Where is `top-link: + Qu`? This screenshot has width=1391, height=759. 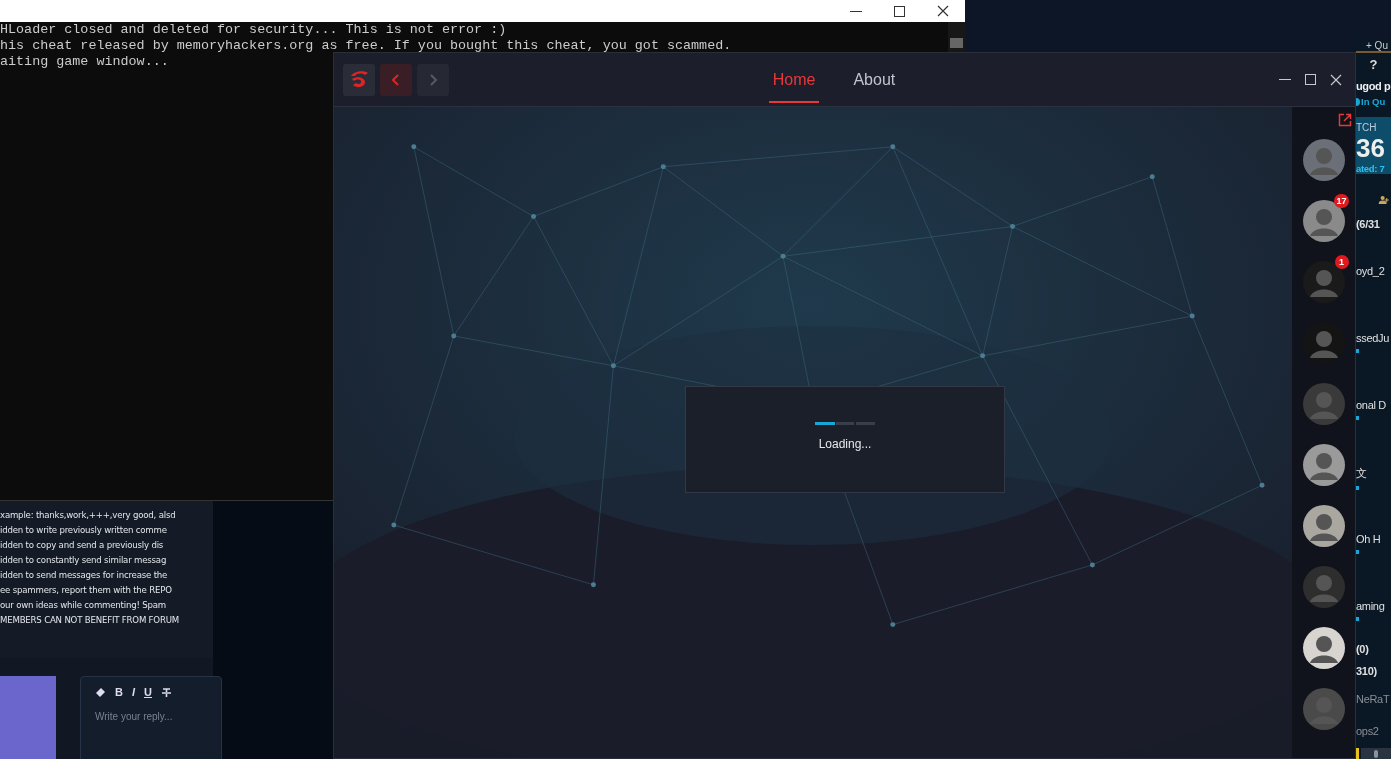 top-link: + Qu is located at coordinates (1373, 46).